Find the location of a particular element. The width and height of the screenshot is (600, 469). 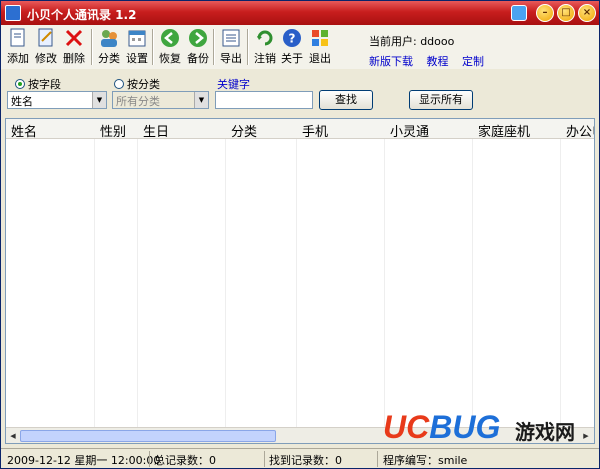

forward-arrow-icon is located at coordinates (198, 38).